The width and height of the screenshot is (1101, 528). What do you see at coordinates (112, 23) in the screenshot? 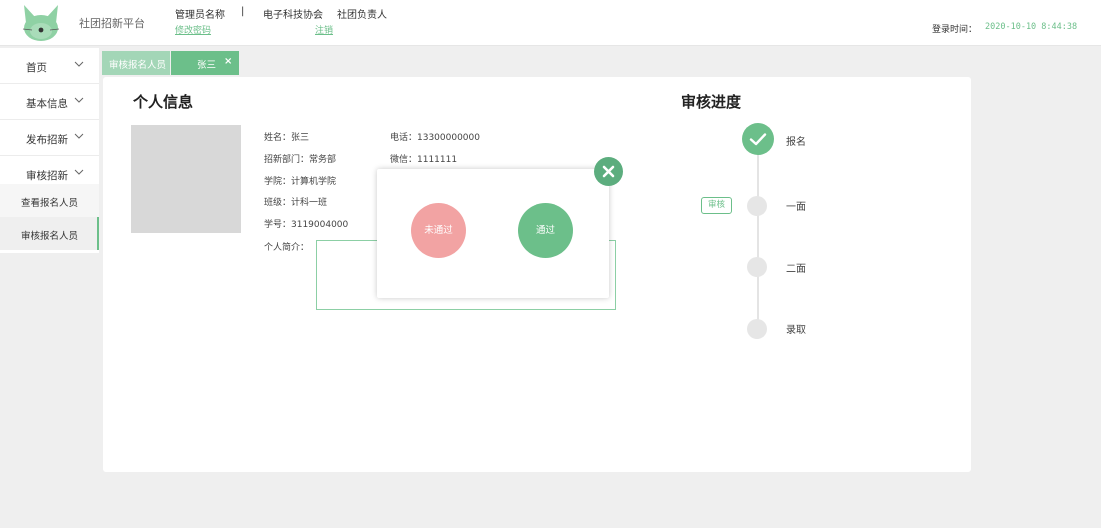
I see `brand-title: 社团招新平台` at bounding box center [112, 23].